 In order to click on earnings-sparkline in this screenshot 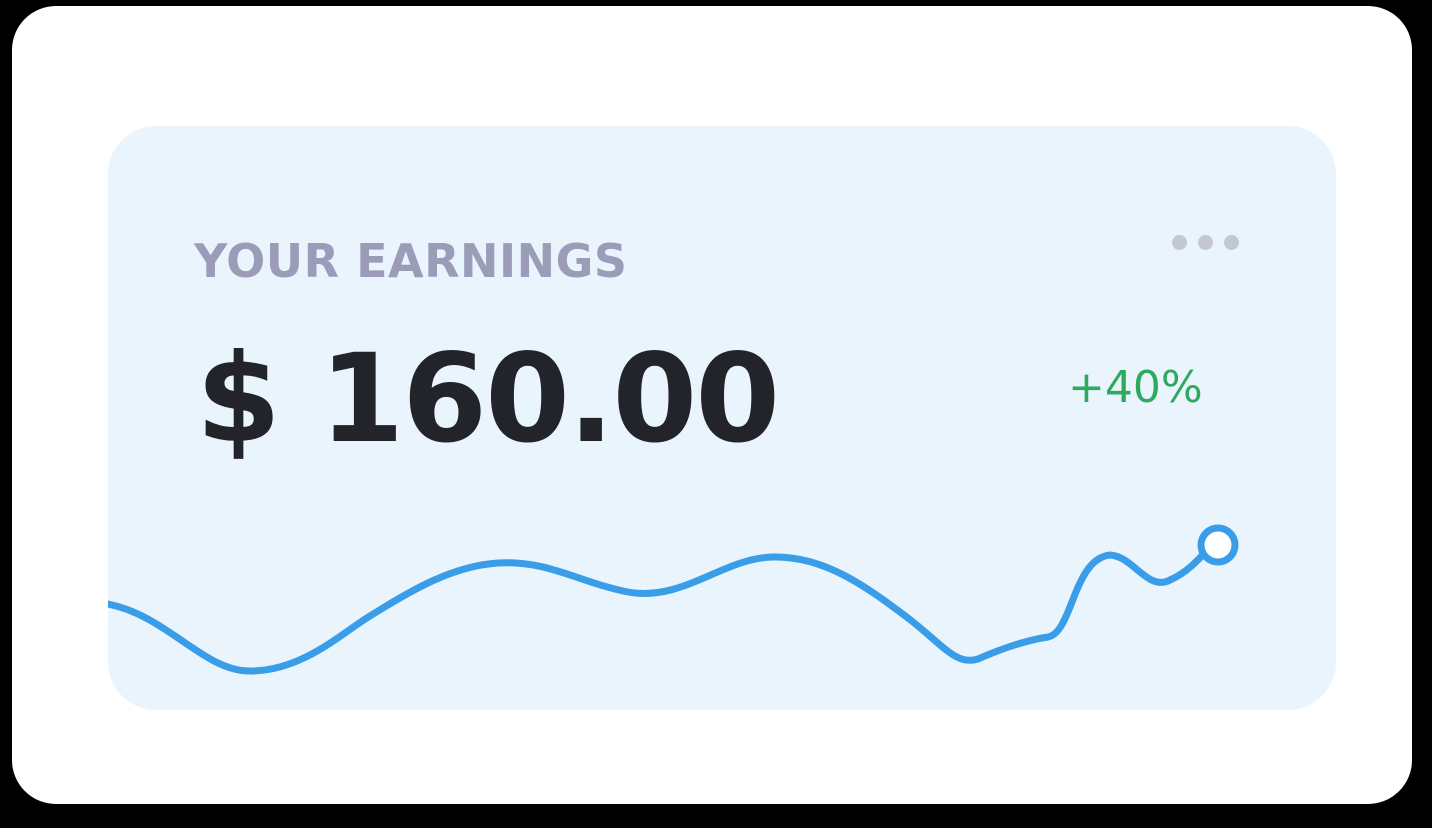, I will do `click(673, 599)`.